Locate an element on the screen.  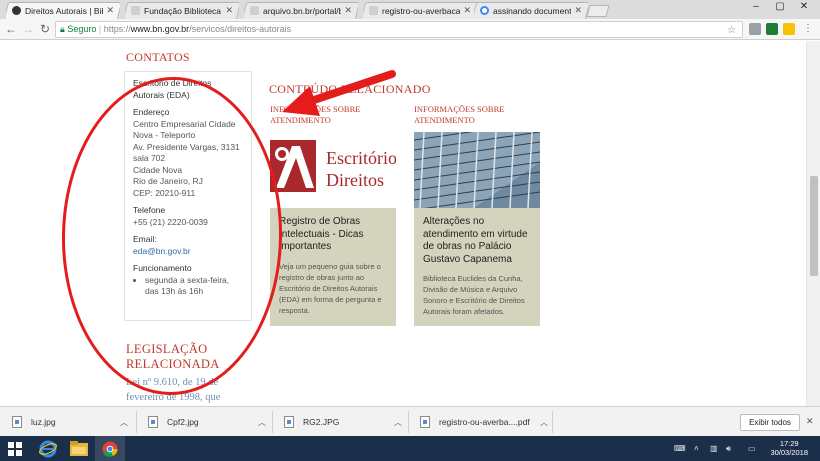
download-filename: registro-ou-averba....pdf is located at coordinates (484, 422).